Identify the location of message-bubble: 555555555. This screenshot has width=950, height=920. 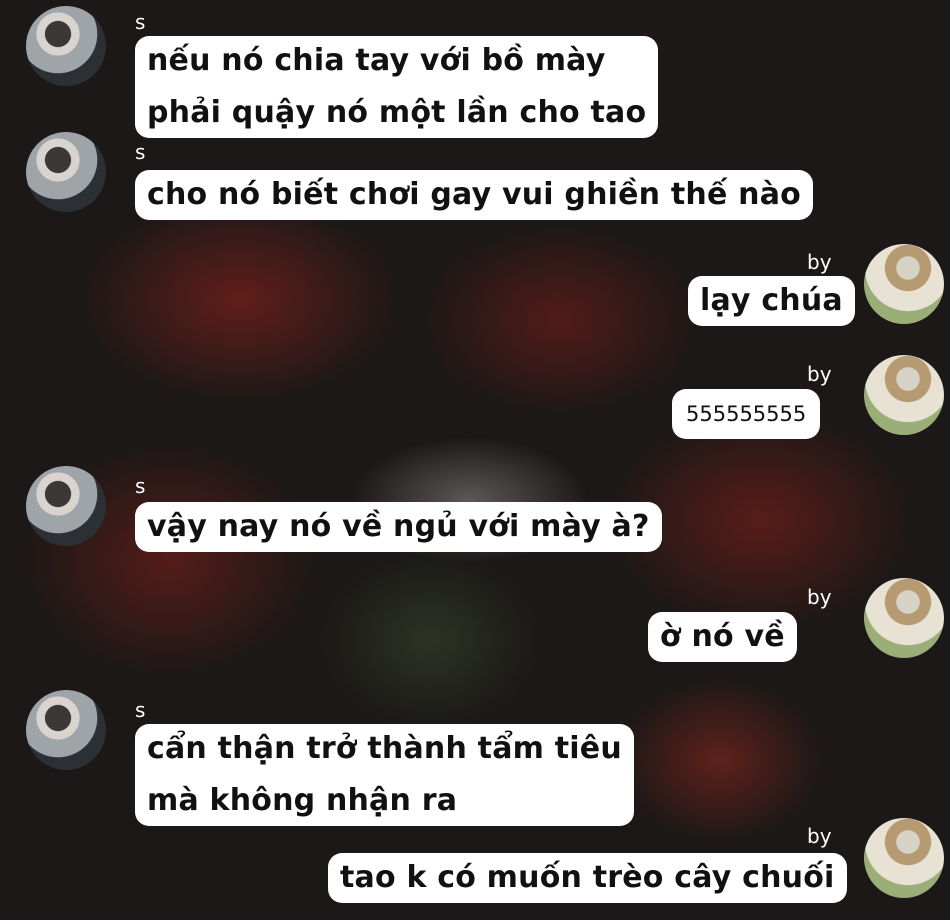
(746, 414).